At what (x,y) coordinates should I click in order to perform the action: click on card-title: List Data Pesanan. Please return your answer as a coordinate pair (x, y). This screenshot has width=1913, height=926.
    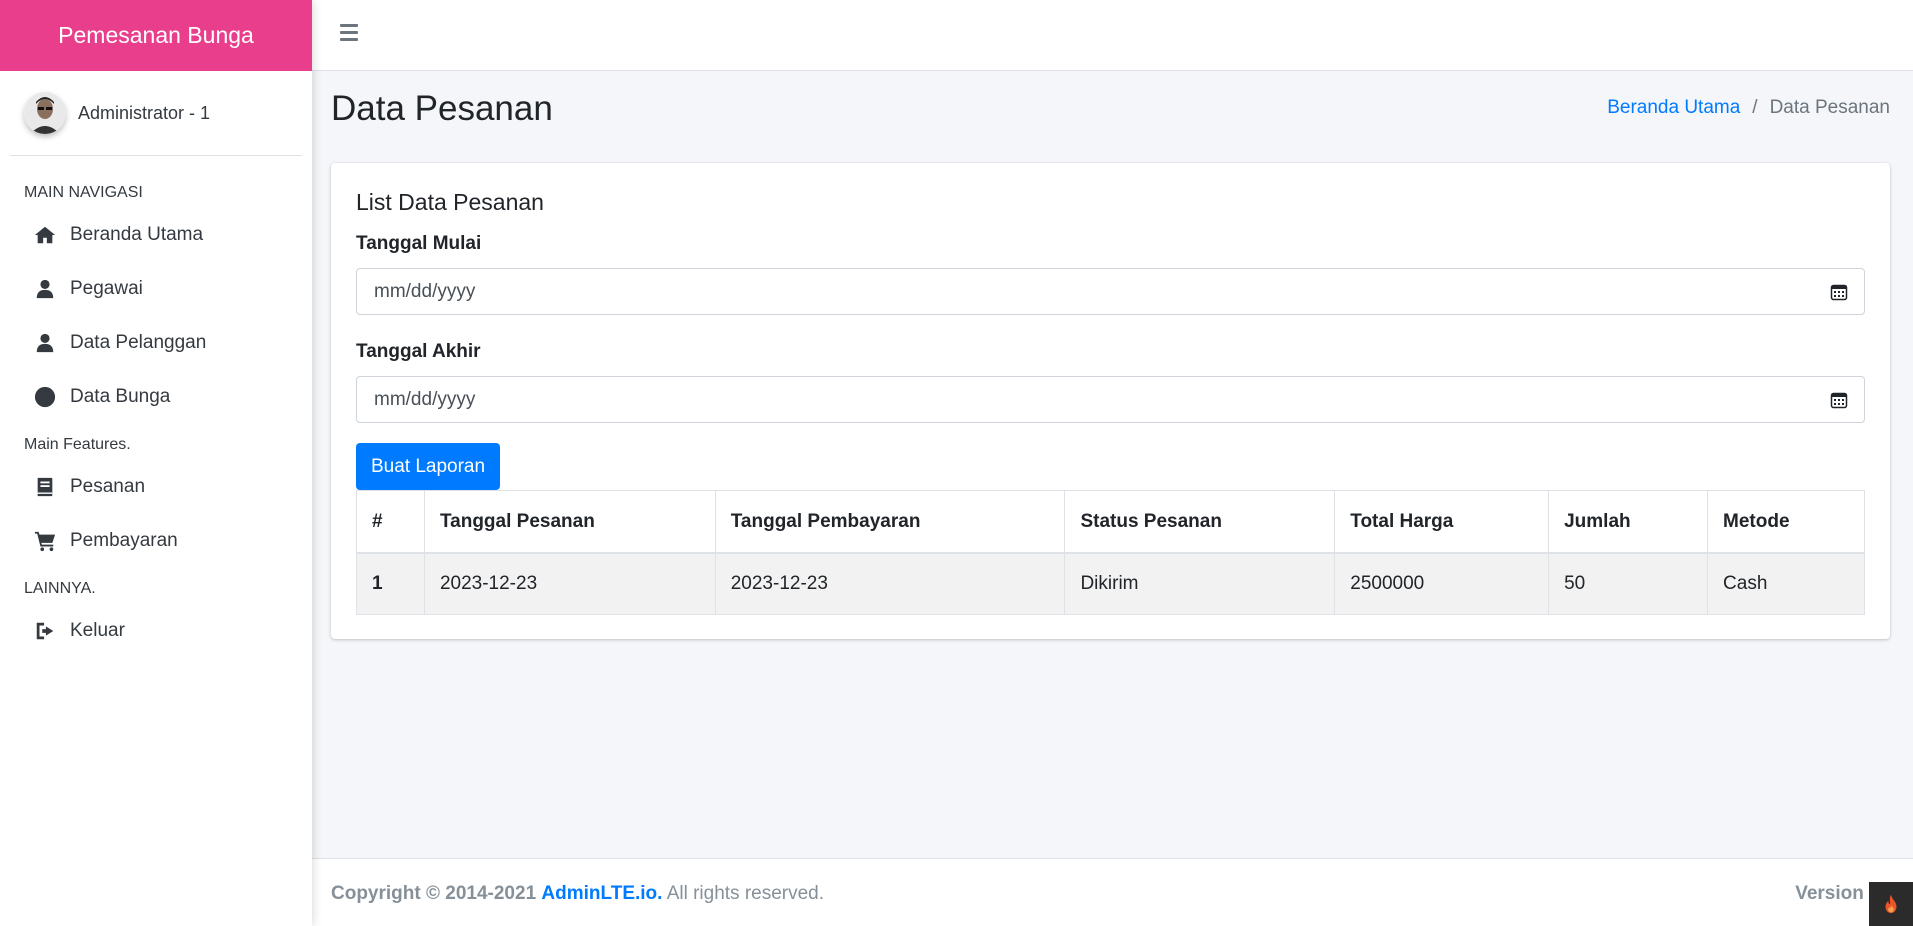
    Looking at the image, I should click on (450, 202).